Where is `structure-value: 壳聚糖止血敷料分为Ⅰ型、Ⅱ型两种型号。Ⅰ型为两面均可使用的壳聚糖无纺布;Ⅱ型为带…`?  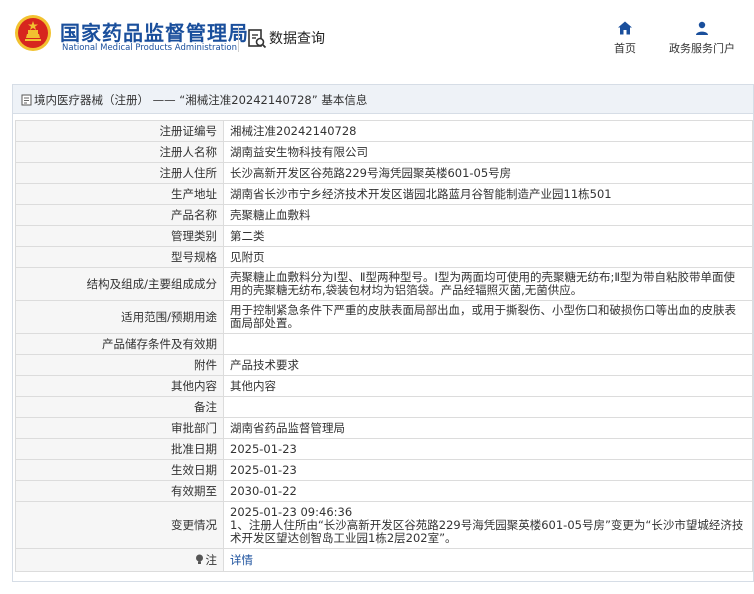 structure-value: 壳聚糖止血敷料分为Ⅰ型、Ⅱ型两种型号。Ⅰ型为两面均可使用的壳聚糖无纺布;Ⅱ型为带… is located at coordinates (488, 284).